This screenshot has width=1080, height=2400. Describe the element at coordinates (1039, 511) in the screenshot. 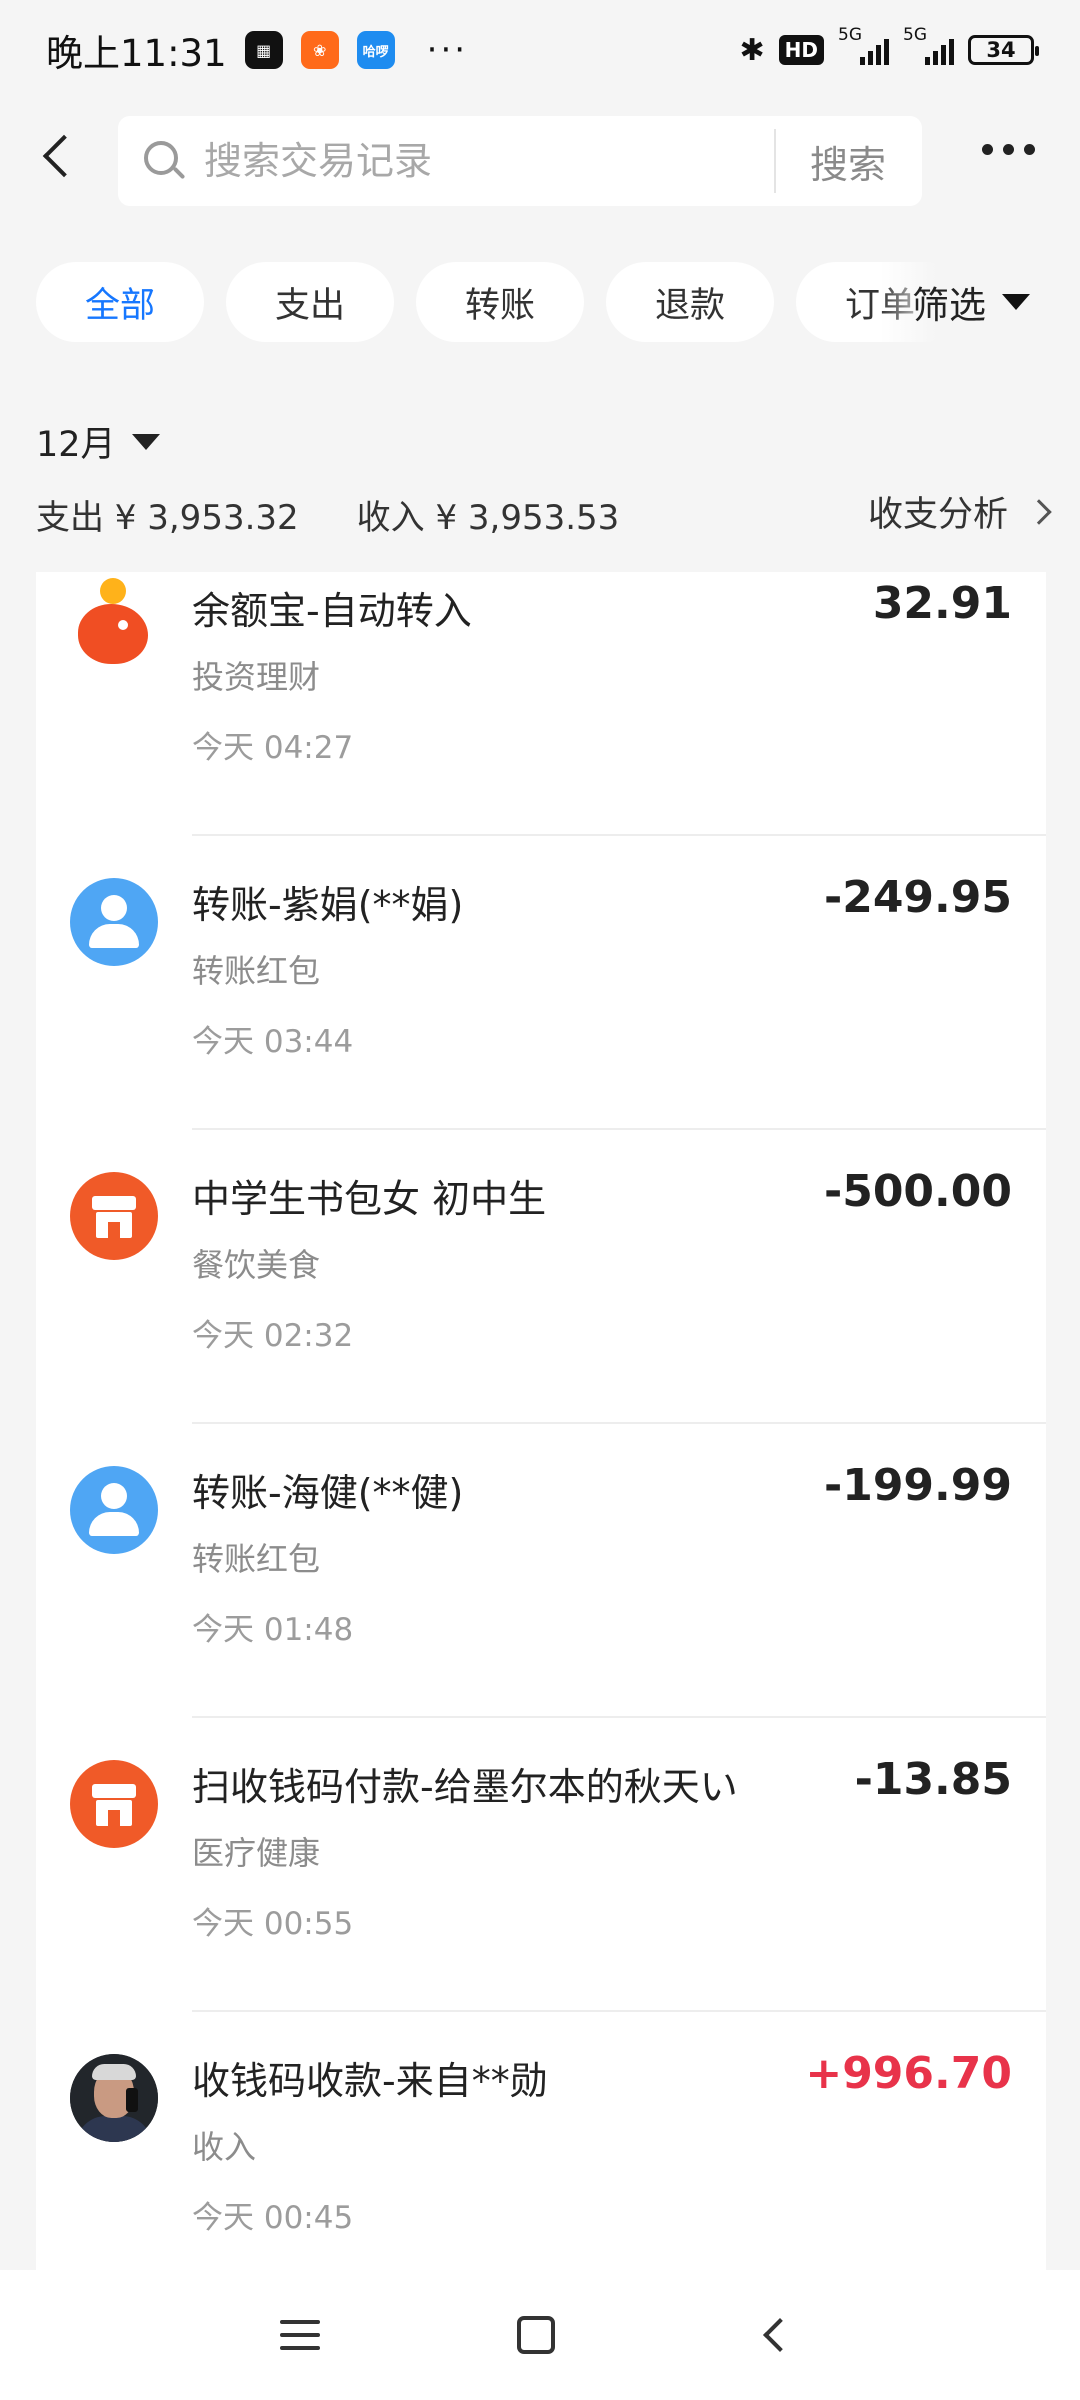

I see `chevron-right-icon` at that location.